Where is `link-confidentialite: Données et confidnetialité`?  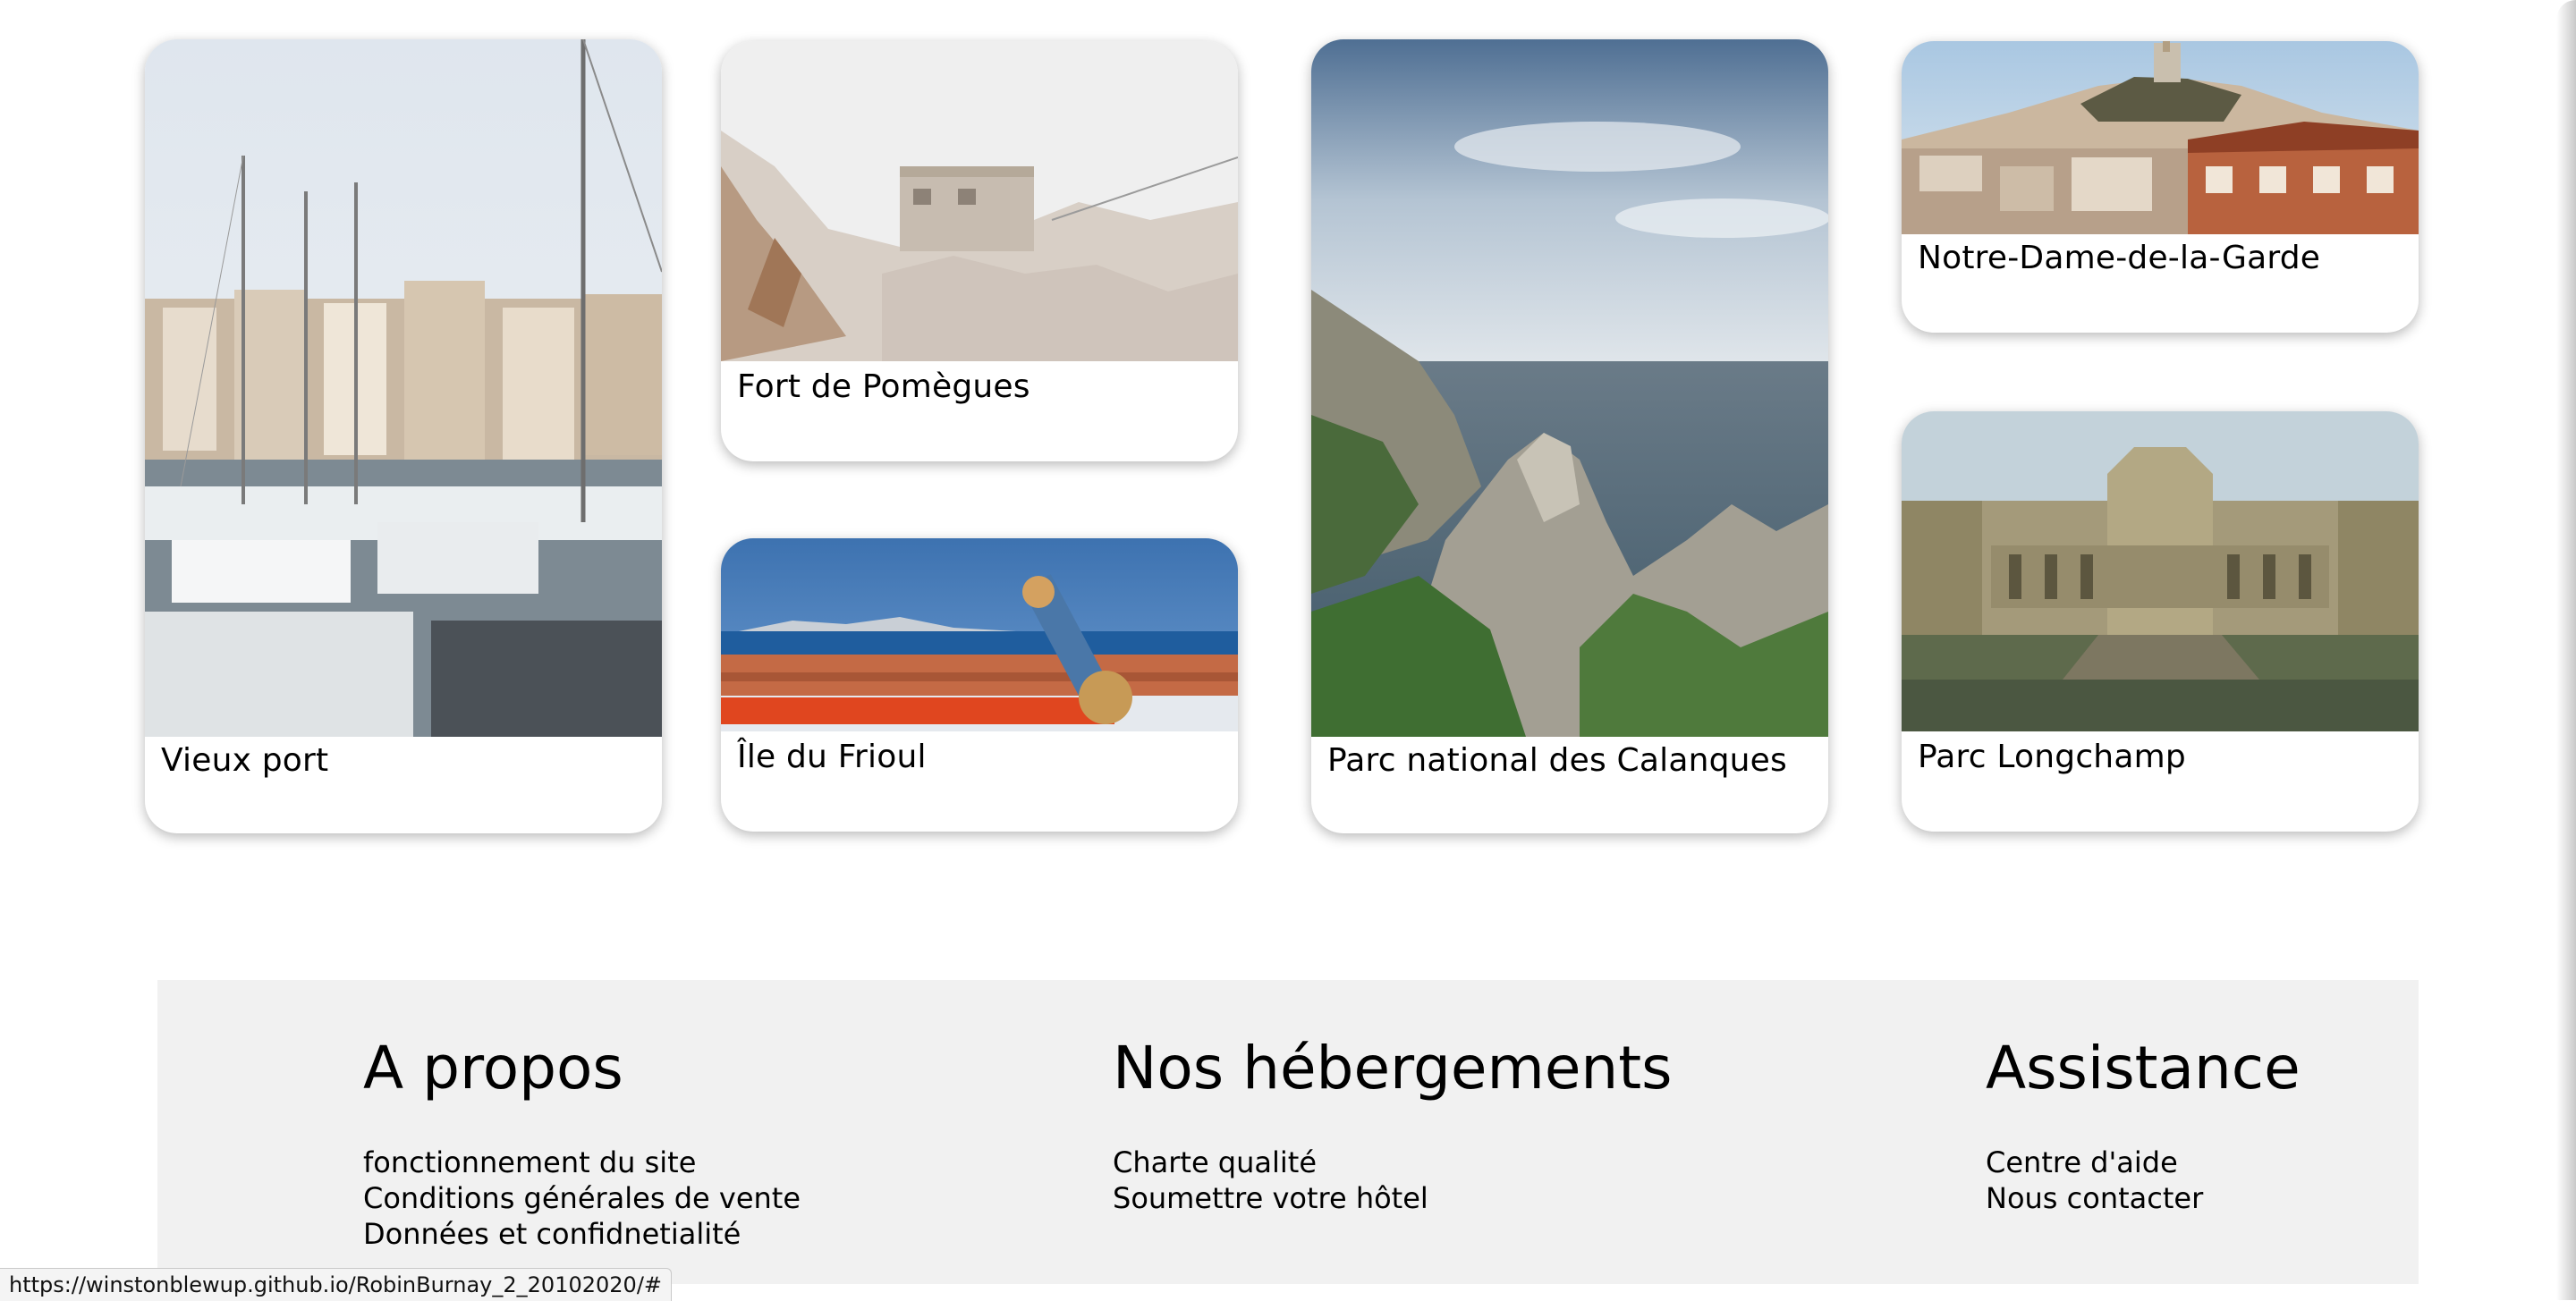 link-confidentialite: Données et confidnetialité is located at coordinates (582, 1234).